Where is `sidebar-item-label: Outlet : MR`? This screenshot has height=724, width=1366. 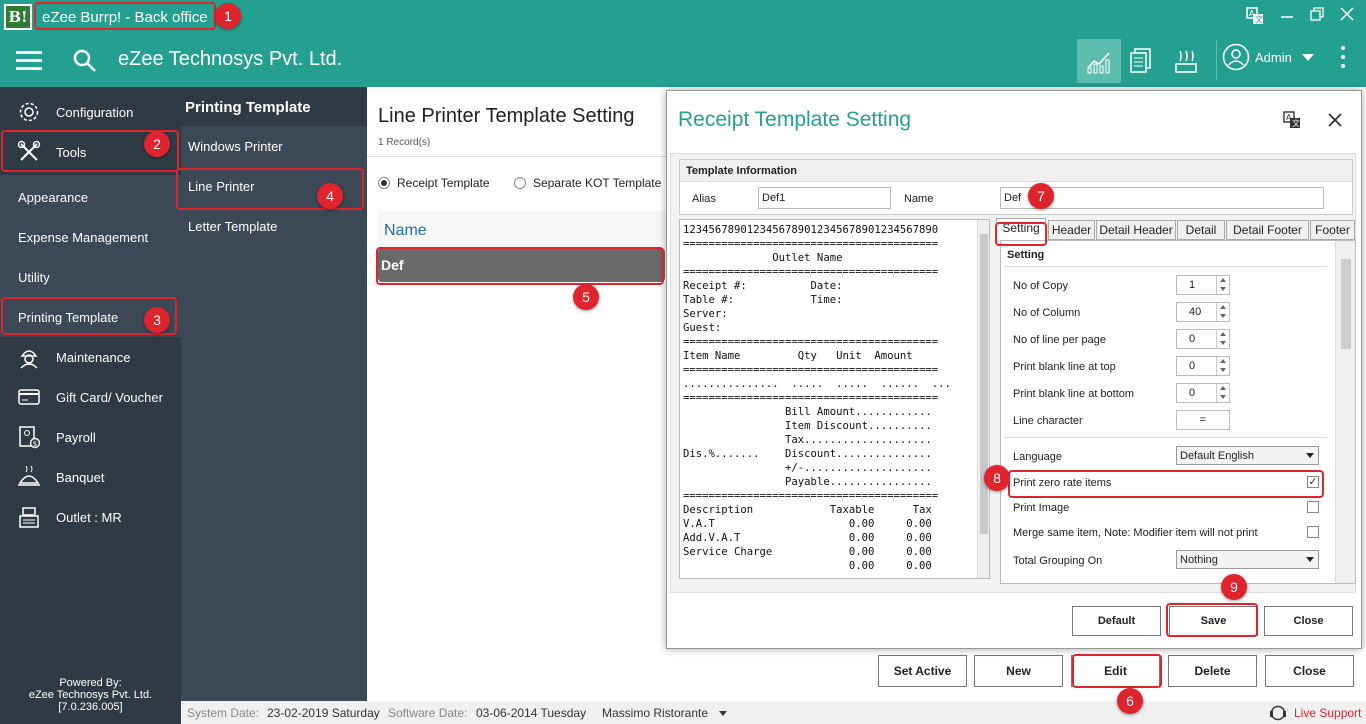
sidebar-item-label: Outlet : MR is located at coordinates (89, 517).